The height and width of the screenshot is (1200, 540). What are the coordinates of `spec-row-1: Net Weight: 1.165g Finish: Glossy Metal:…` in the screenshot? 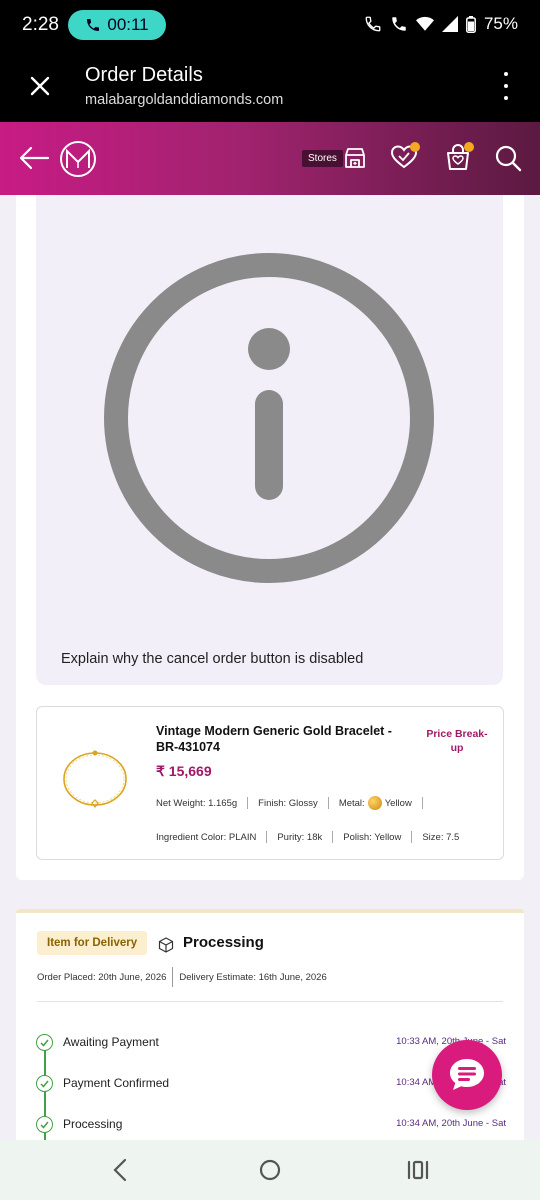 It's located at (294, 803).